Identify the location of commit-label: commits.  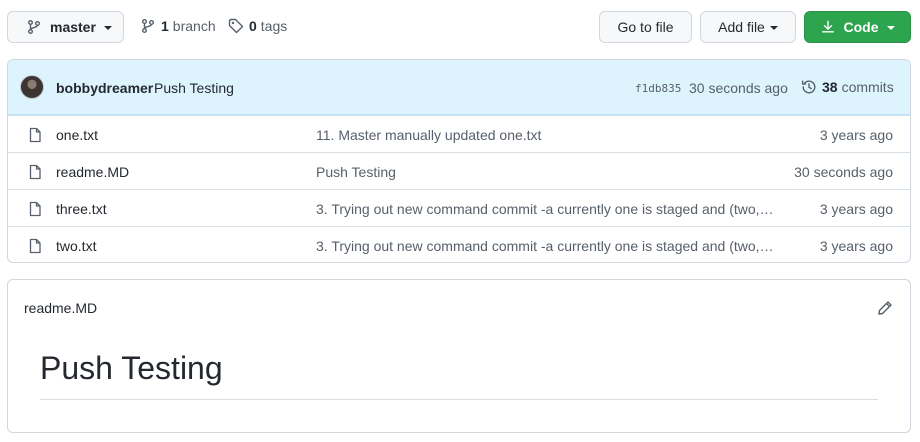
(867, 87).